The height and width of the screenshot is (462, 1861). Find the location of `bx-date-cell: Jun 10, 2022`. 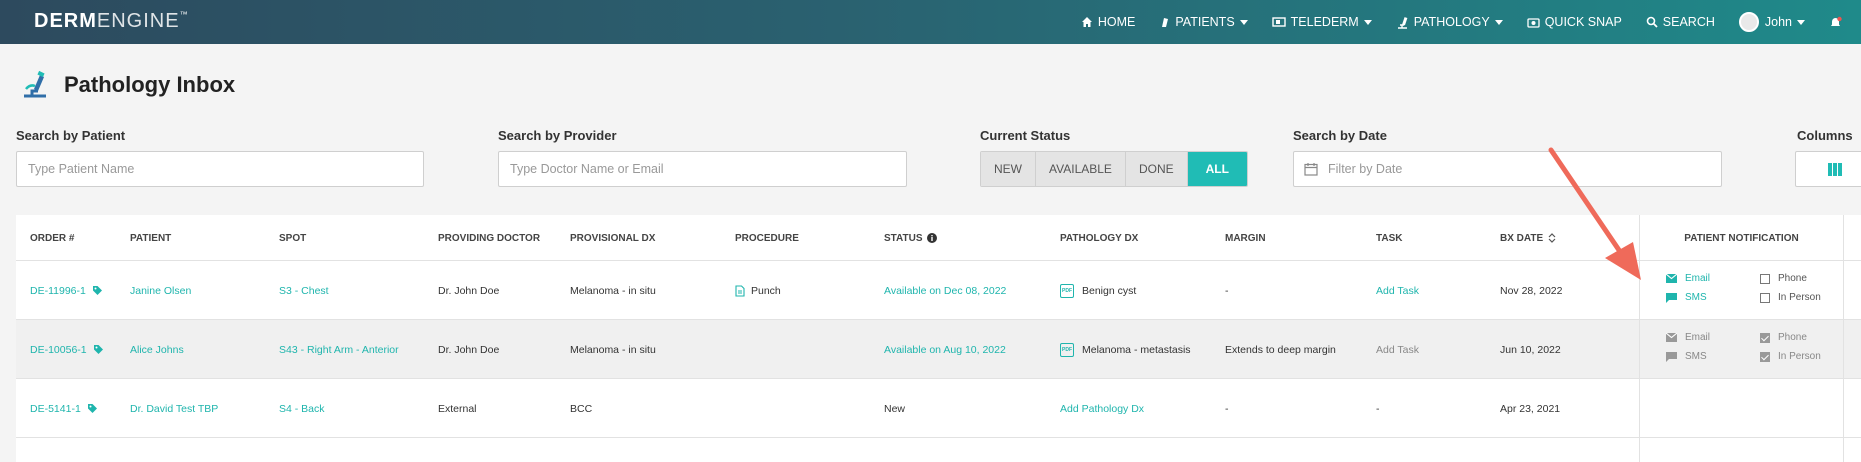

bx-date-cell: Jun 10, 2022 is located at coordinates (1530, 349).